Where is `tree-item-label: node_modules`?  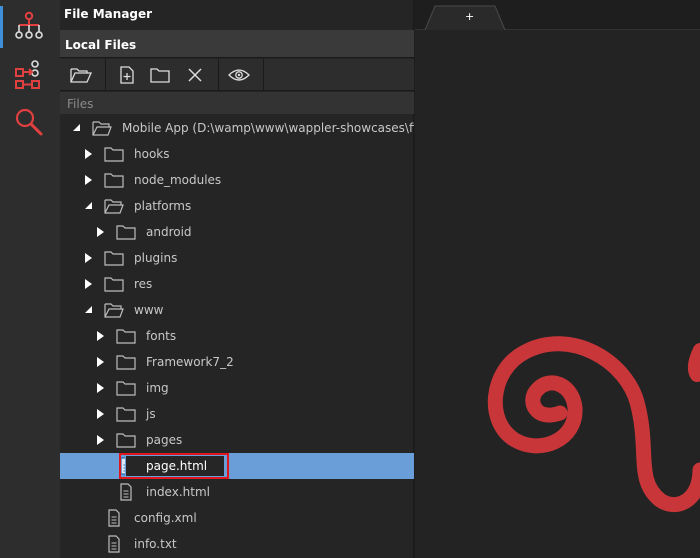
tree-item-label: node_modules is located at coordinates (178, 180).